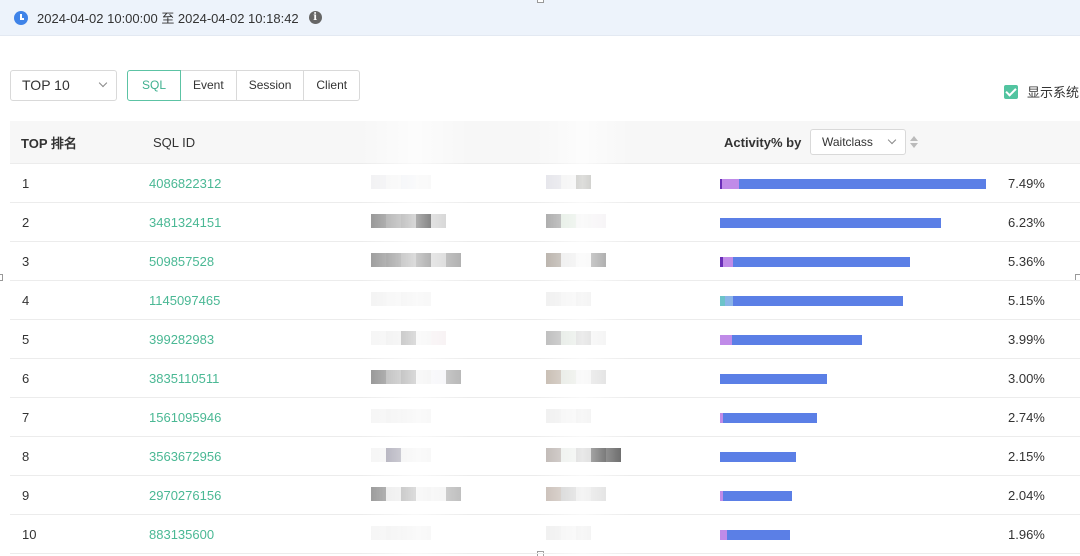 The height and width of the screenshot is (556, 1080). Describe the element at coordinates (1026, 495) in the screenshot. I see `activity-percent: 2.04%` at that location.